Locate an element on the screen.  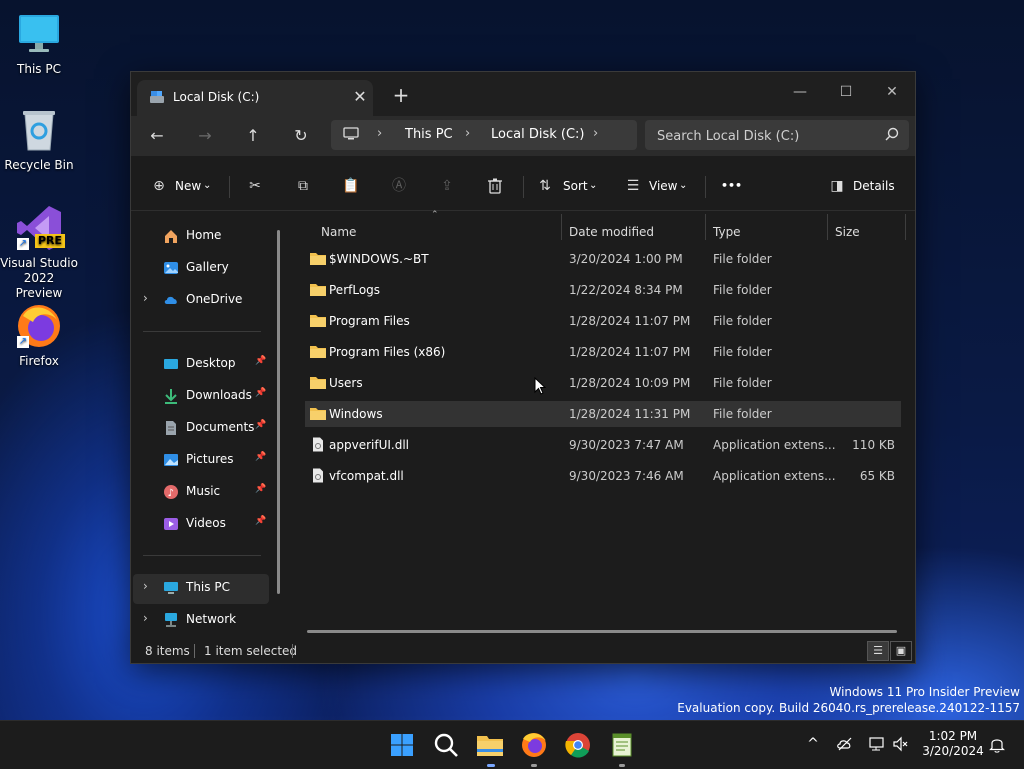
more-options-button: ••• is located at coordinates (731, 186).